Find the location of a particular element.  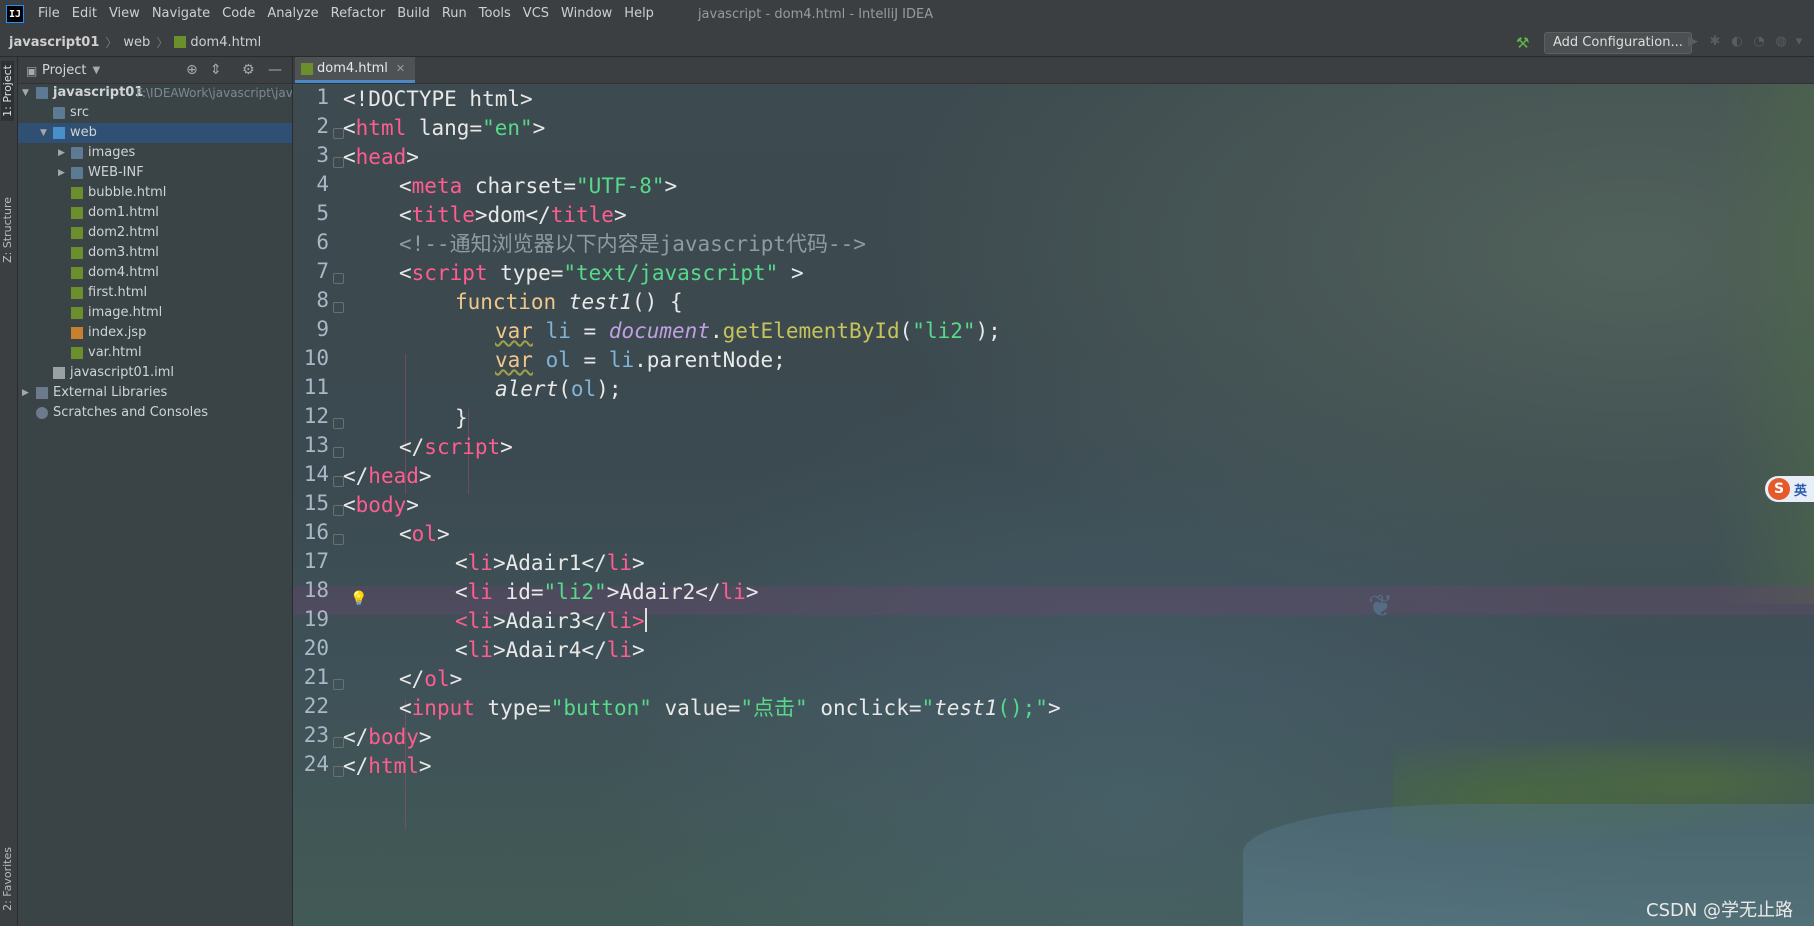

run-icon: ▶ is located at coordinates (1693, 42).